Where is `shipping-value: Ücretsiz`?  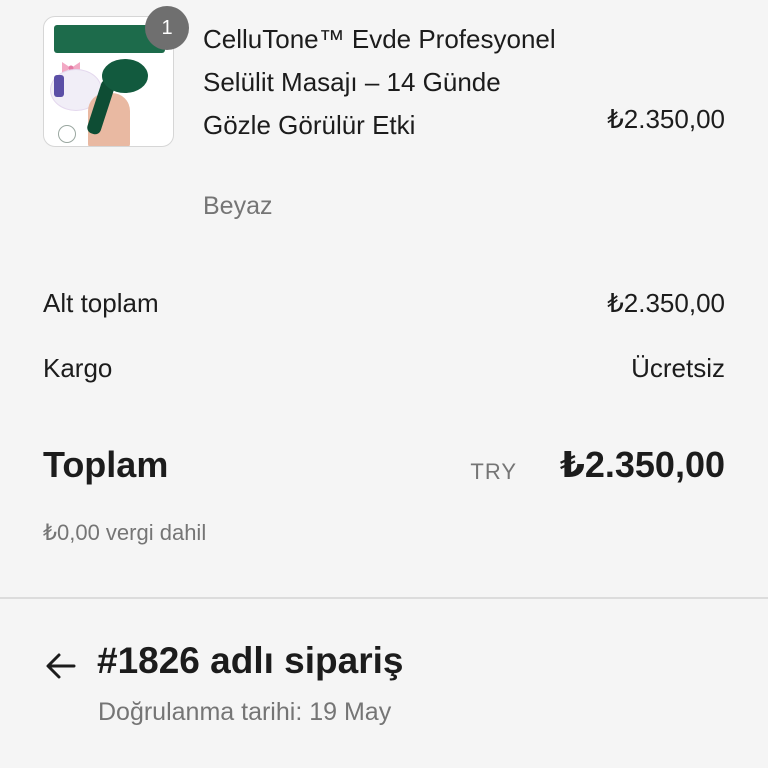 shipping-value: Ücretsiz is located at coordinates (678, 368).